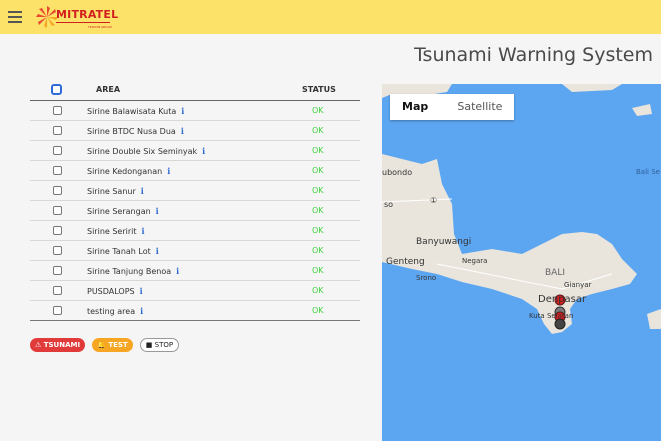  What do you see at coordinates (397, 172) in the screenshot?
I see `map-label-bondo: ubondo` at bounding box center [397, 172].